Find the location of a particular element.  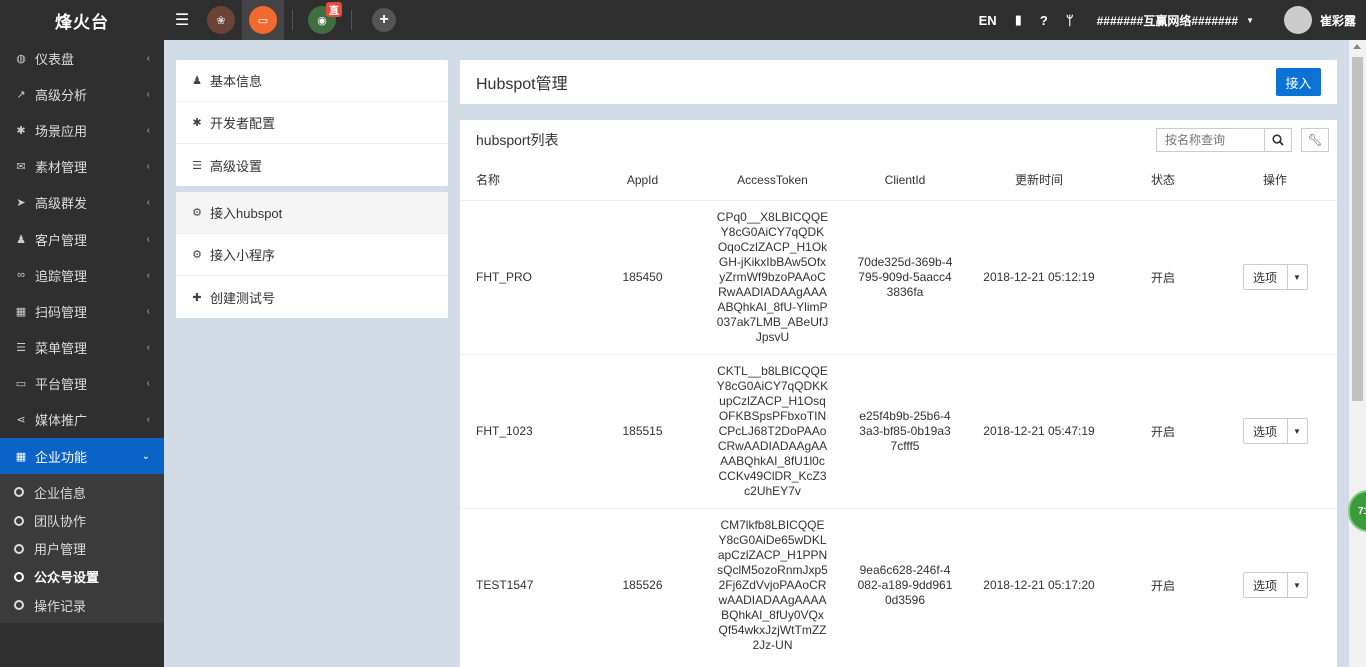

app-tile-1: ❀ is located at coordinates (221, 20).